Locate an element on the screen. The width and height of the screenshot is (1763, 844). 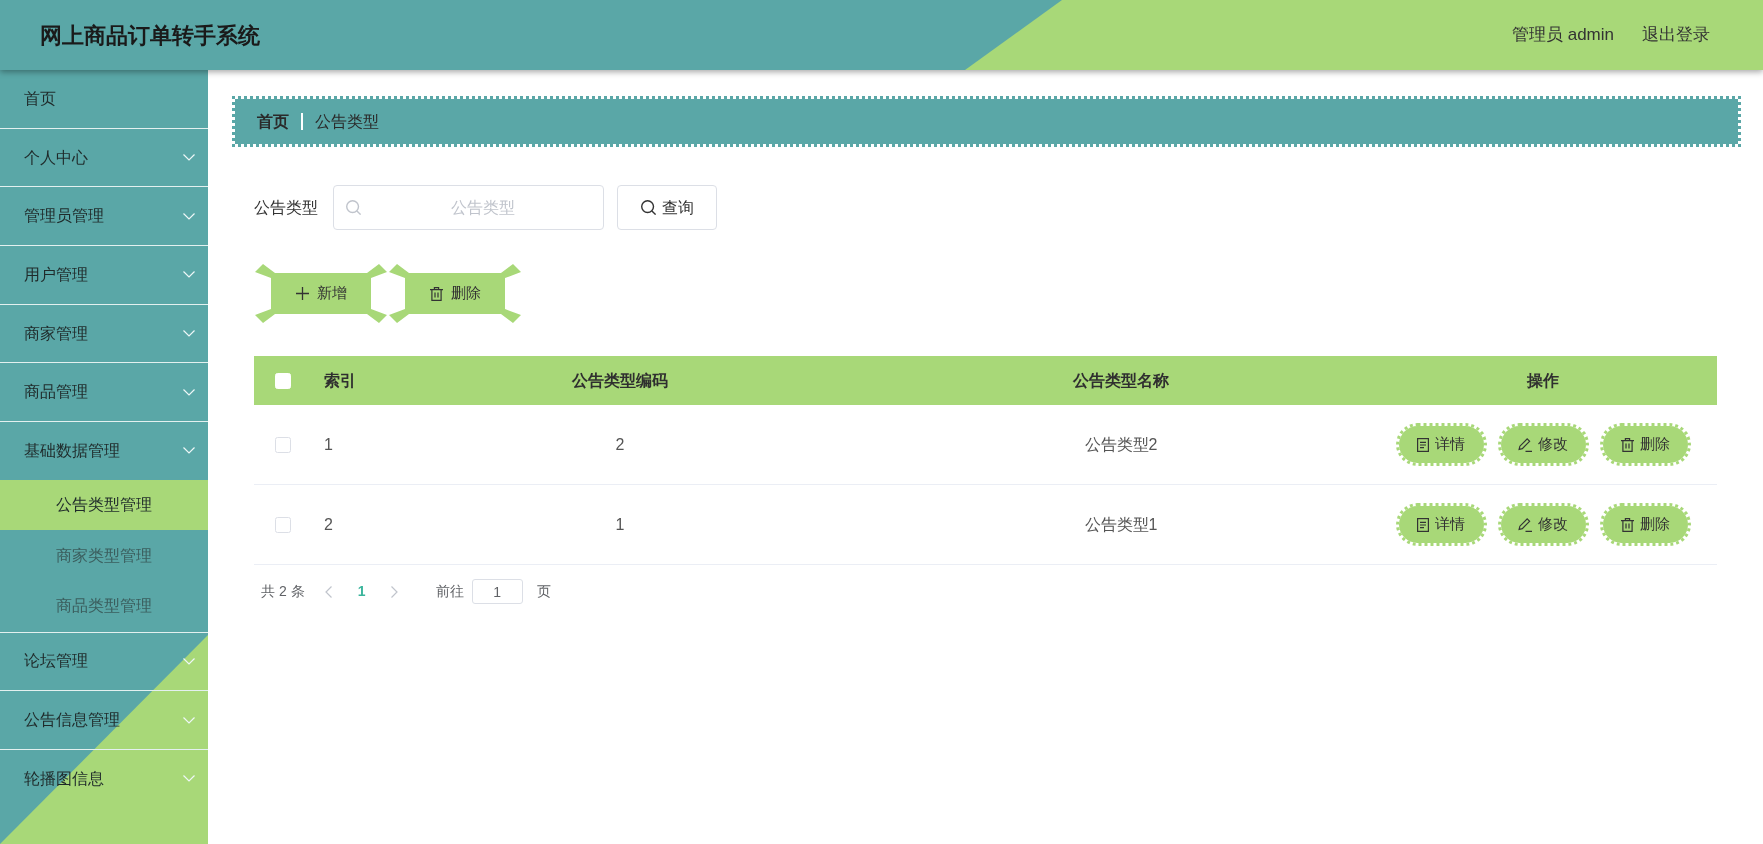
column-header: 操作 is located at coordinates (1543, 380).